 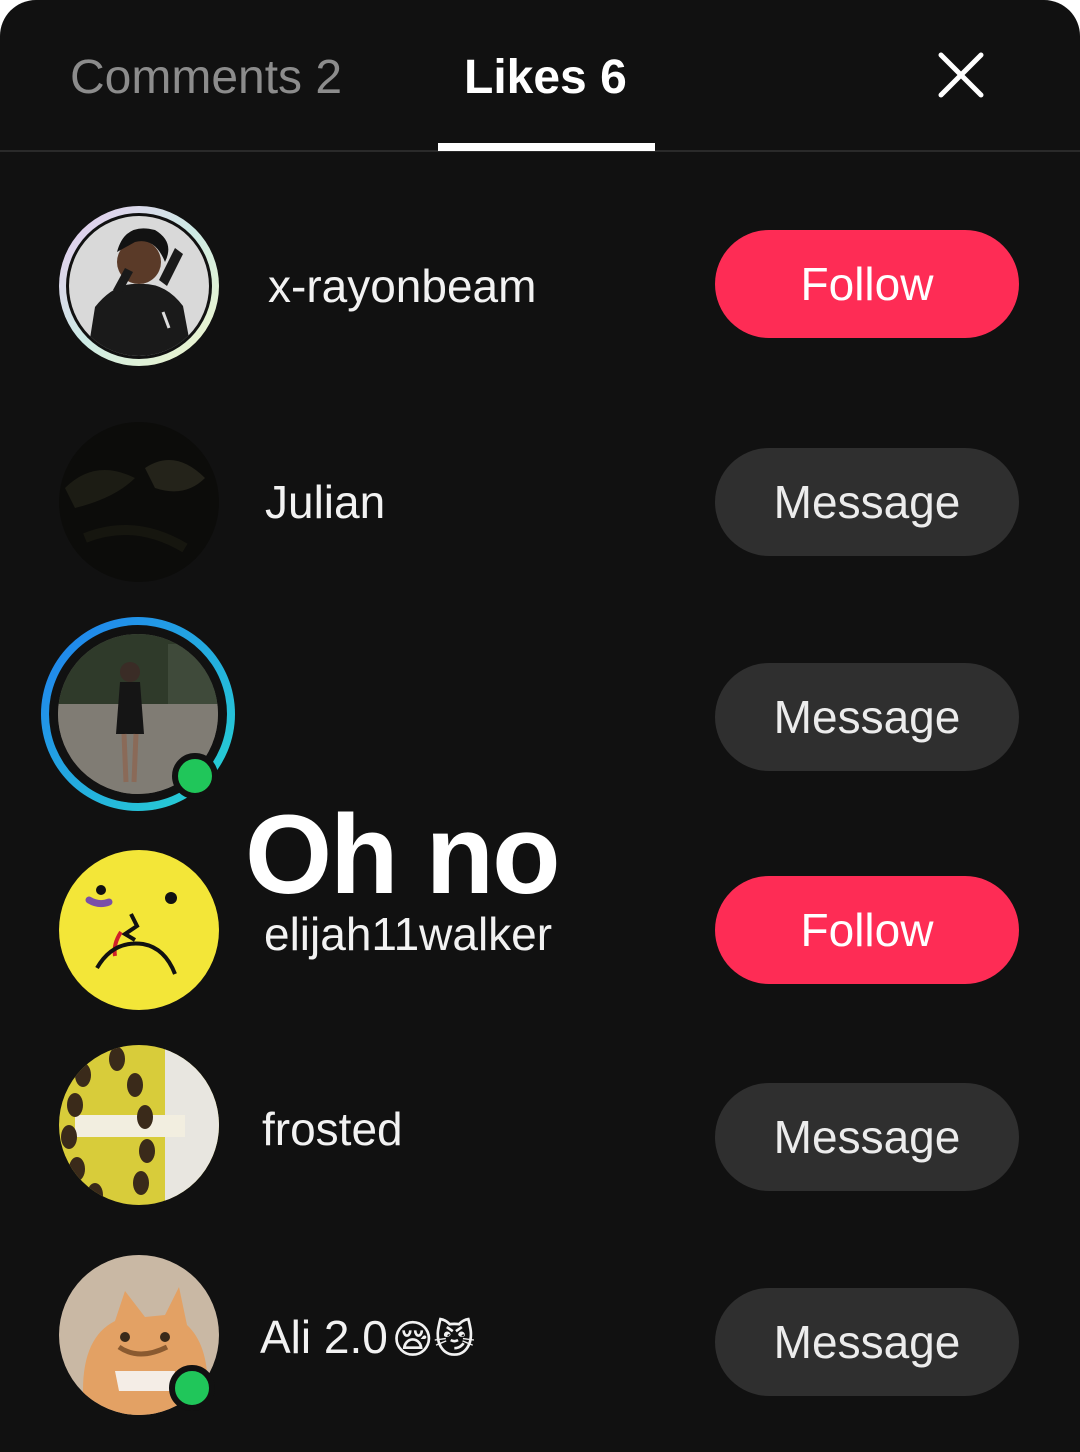 I want to click on tab-likes: Likes 6, so click(x=545, y=78).